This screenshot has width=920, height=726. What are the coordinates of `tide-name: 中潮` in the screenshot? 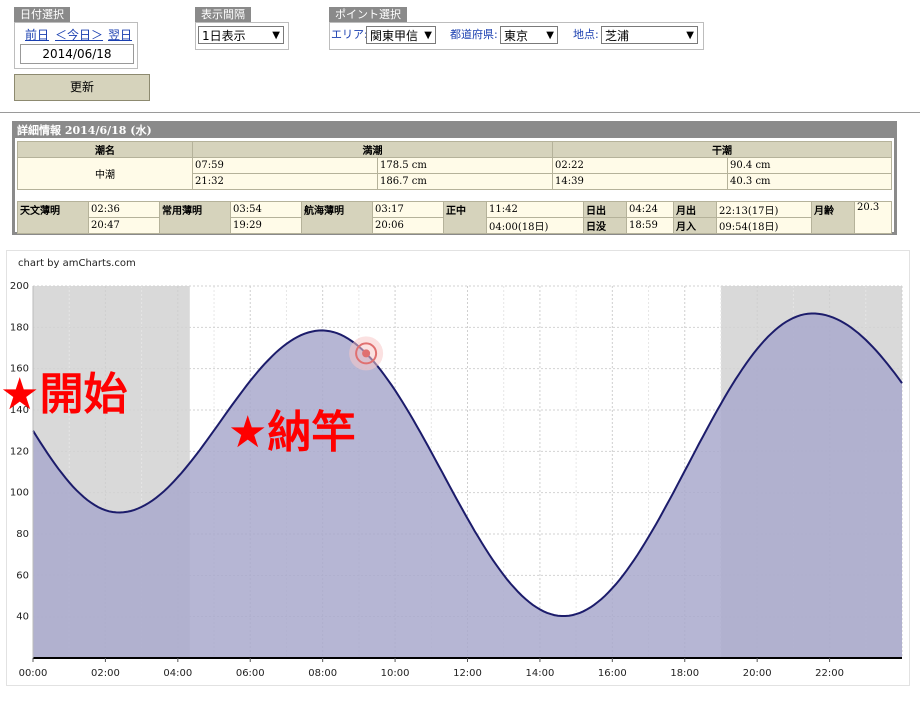 It's located at (105, 173).